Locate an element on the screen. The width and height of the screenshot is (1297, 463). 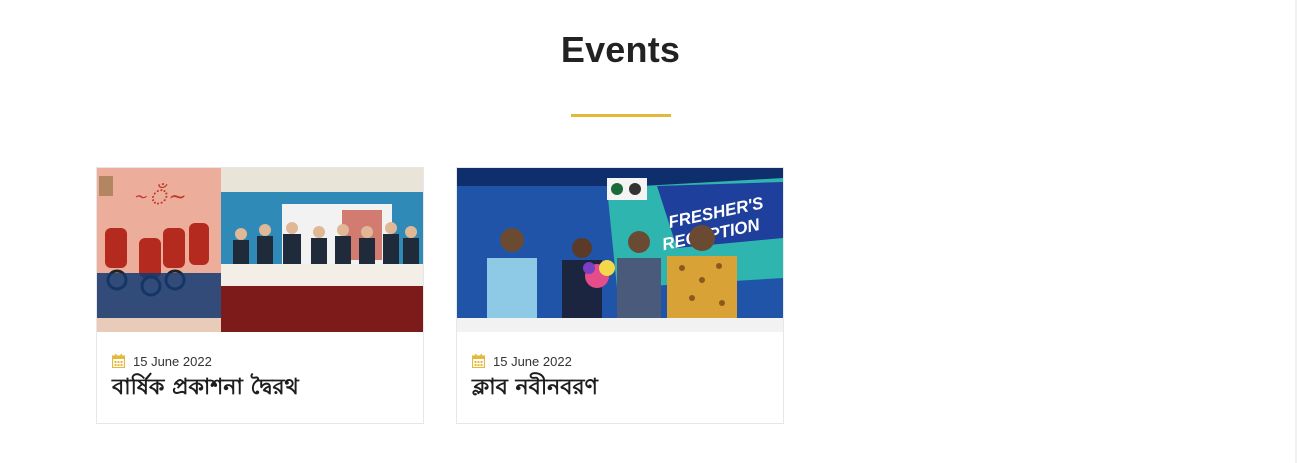
event-image: FRESHER'S RECEPTION is located at coordinates (620, 250).